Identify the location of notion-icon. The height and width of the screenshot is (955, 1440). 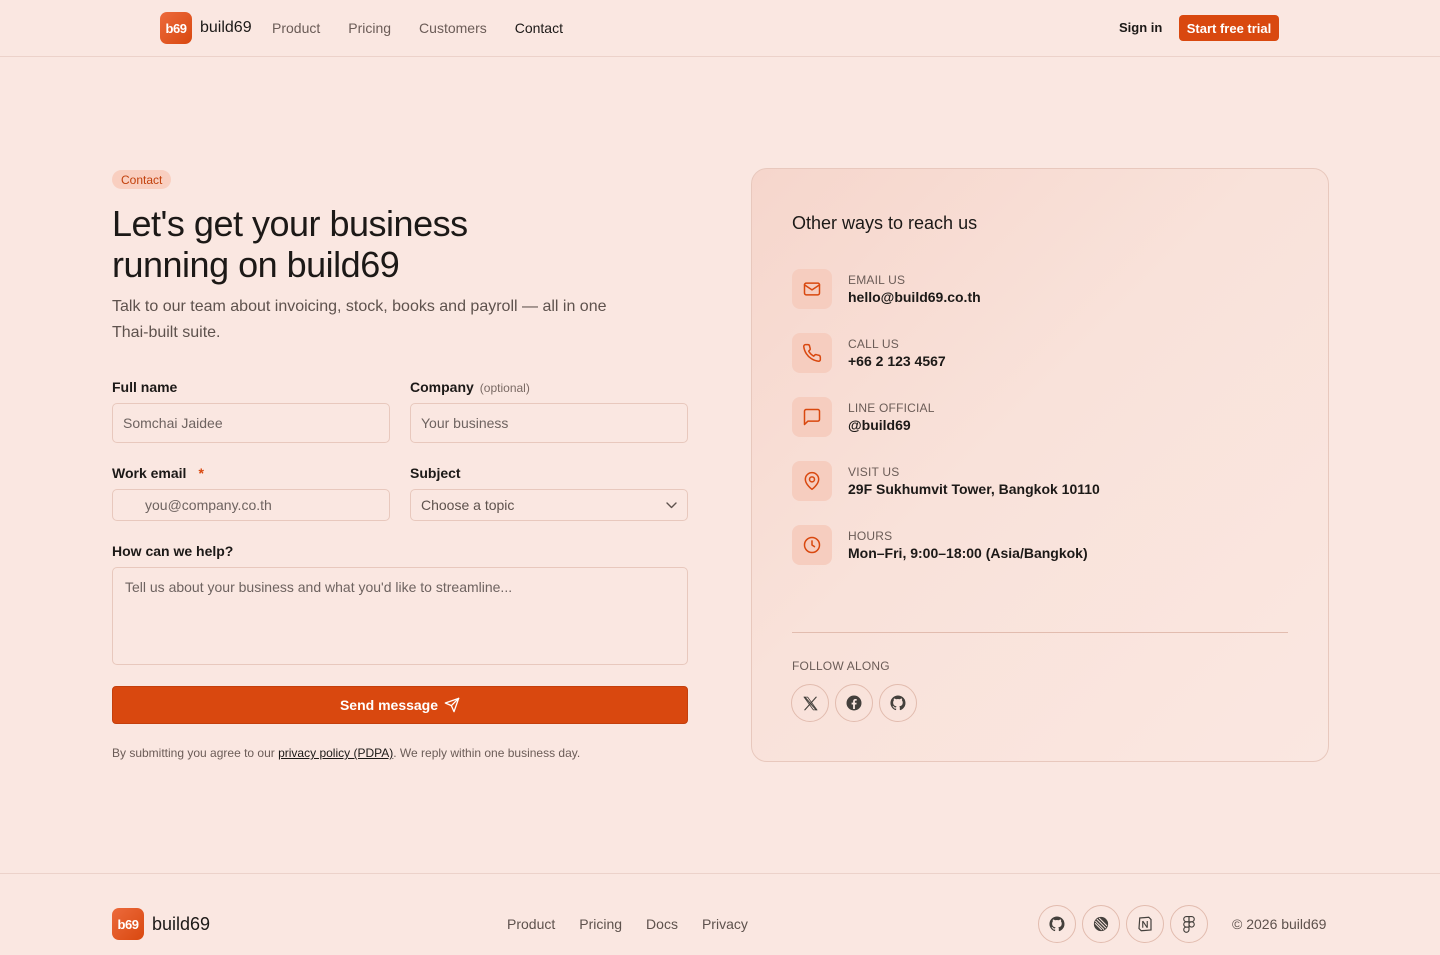
(1145, 924).